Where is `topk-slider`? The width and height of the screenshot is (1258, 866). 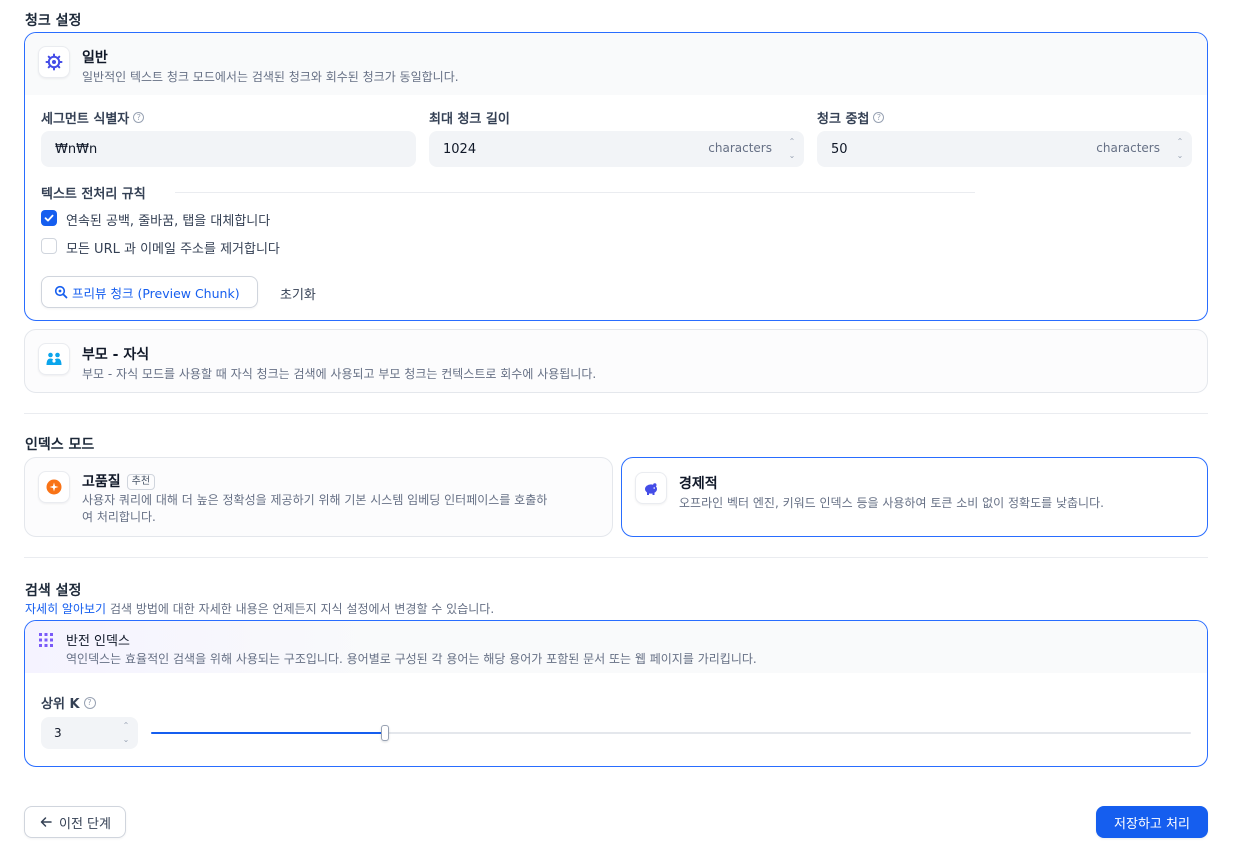 topk-slider is located at coordinates (671, 733).